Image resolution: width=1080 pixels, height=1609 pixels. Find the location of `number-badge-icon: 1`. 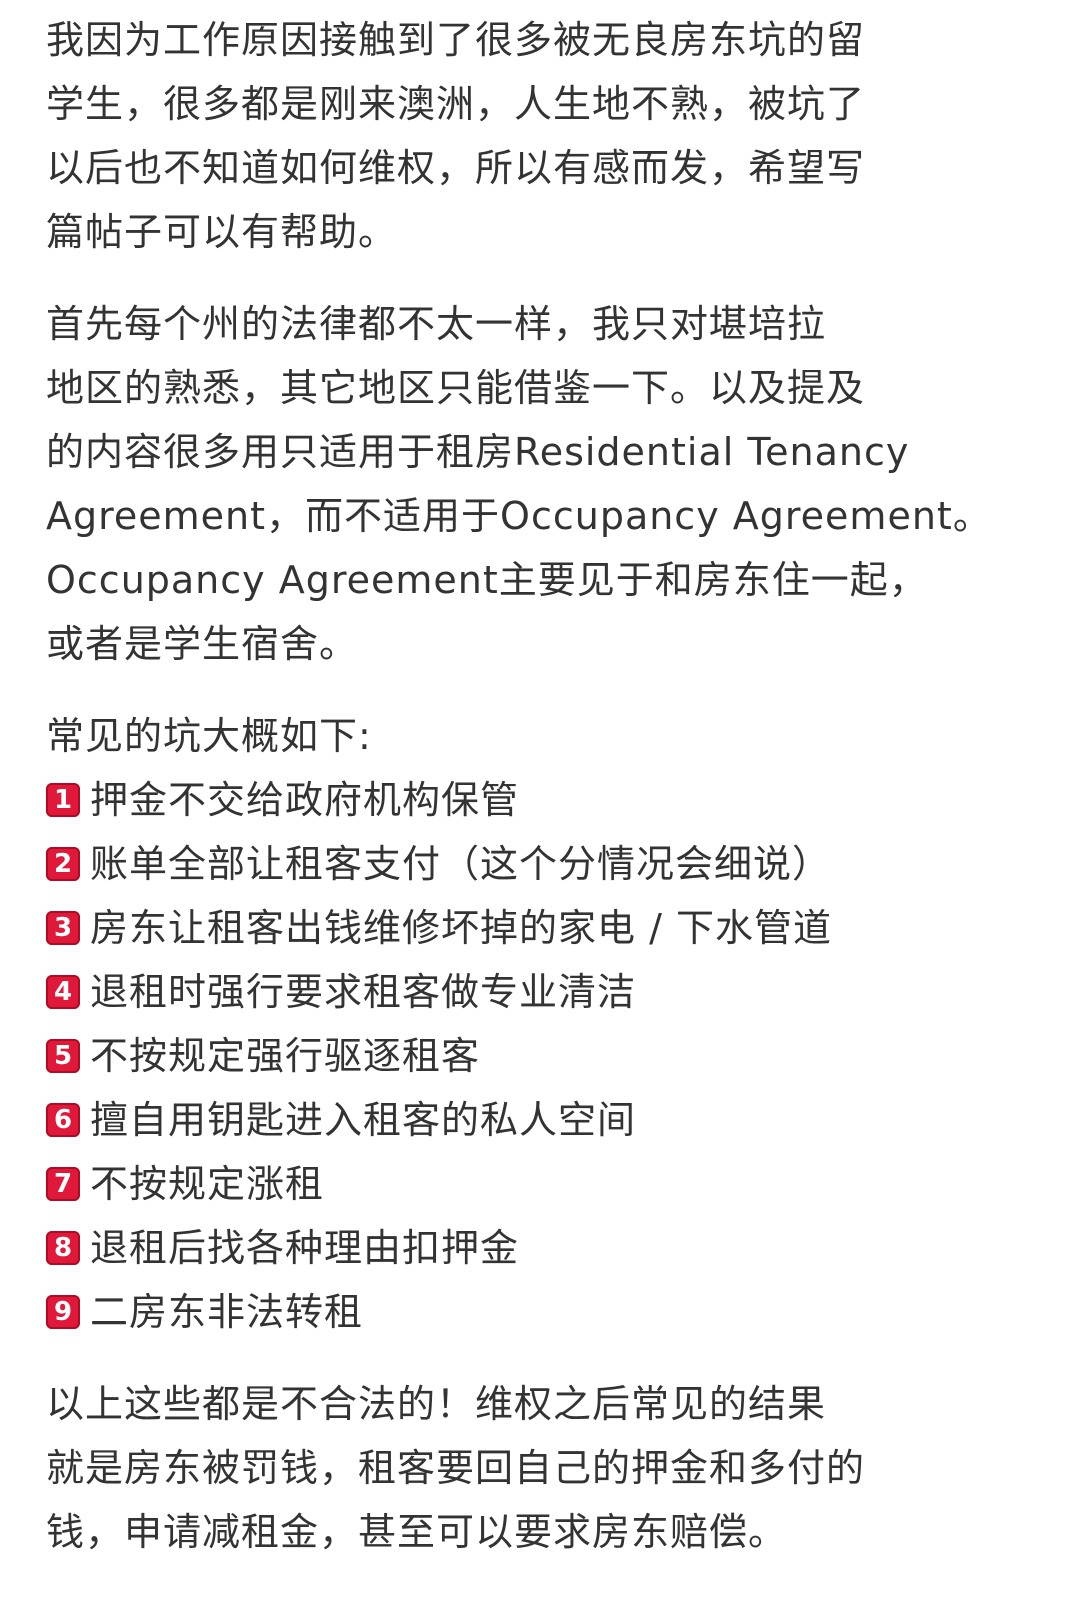

number-badge-icon: 1 is located at coordinates (63, 800).